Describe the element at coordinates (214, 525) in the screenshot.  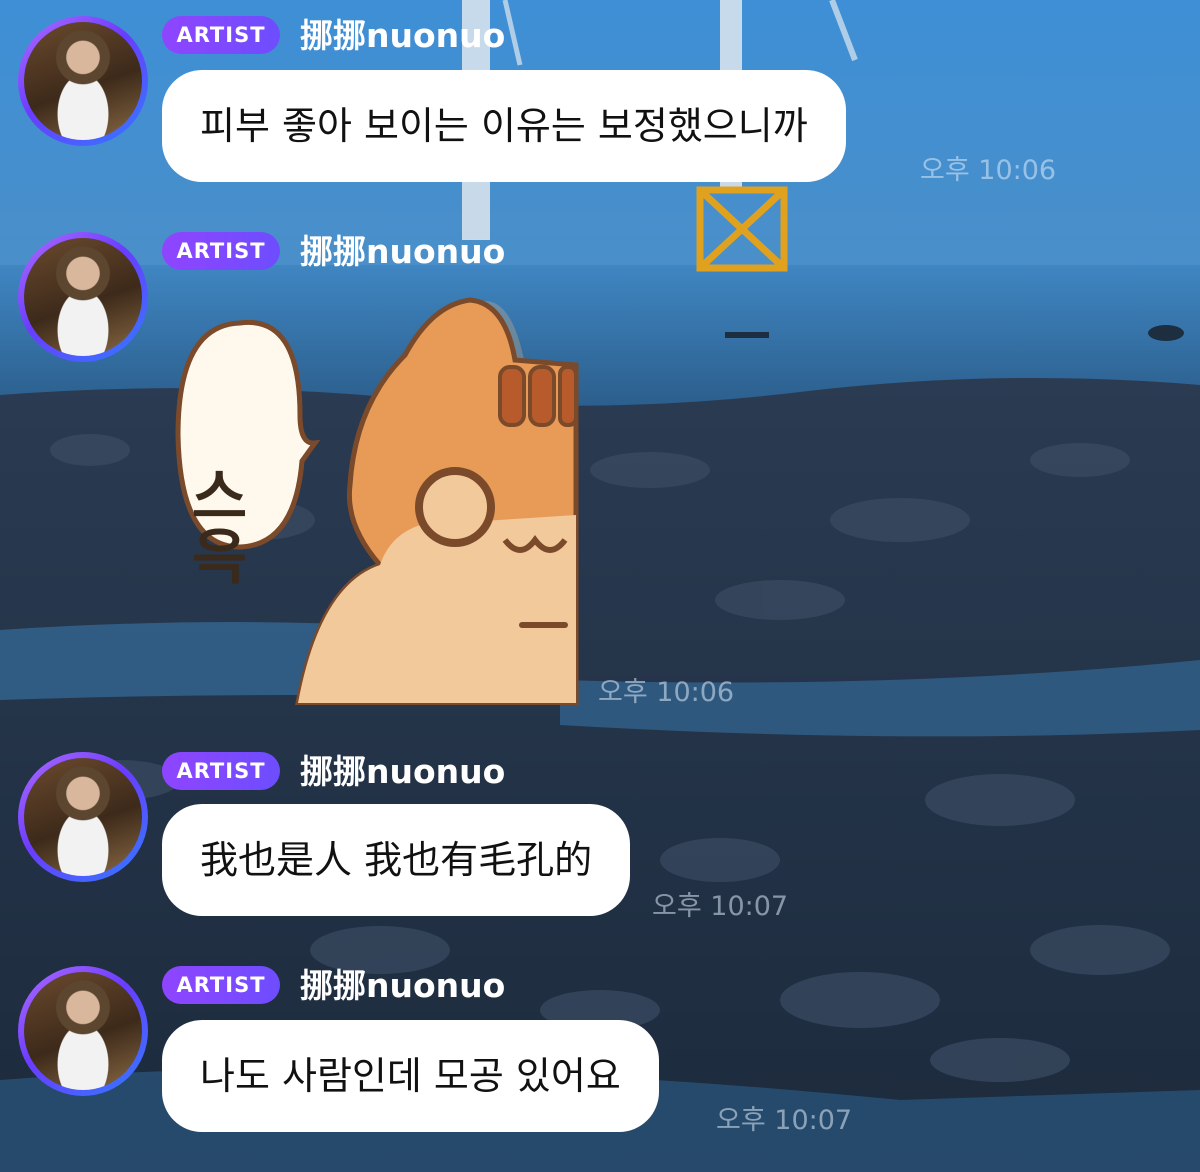
I see `sticker-speech-text: 스윽` at that location.